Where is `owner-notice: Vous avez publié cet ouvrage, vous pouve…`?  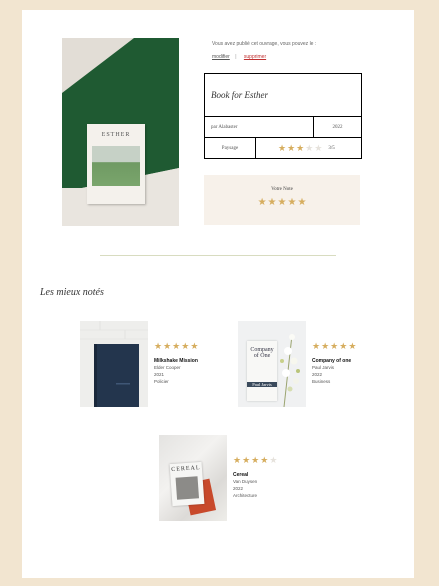
owner-notice: Vous avez publié cet ouvrage, vous pouve… is located at coordinates (264, 44).